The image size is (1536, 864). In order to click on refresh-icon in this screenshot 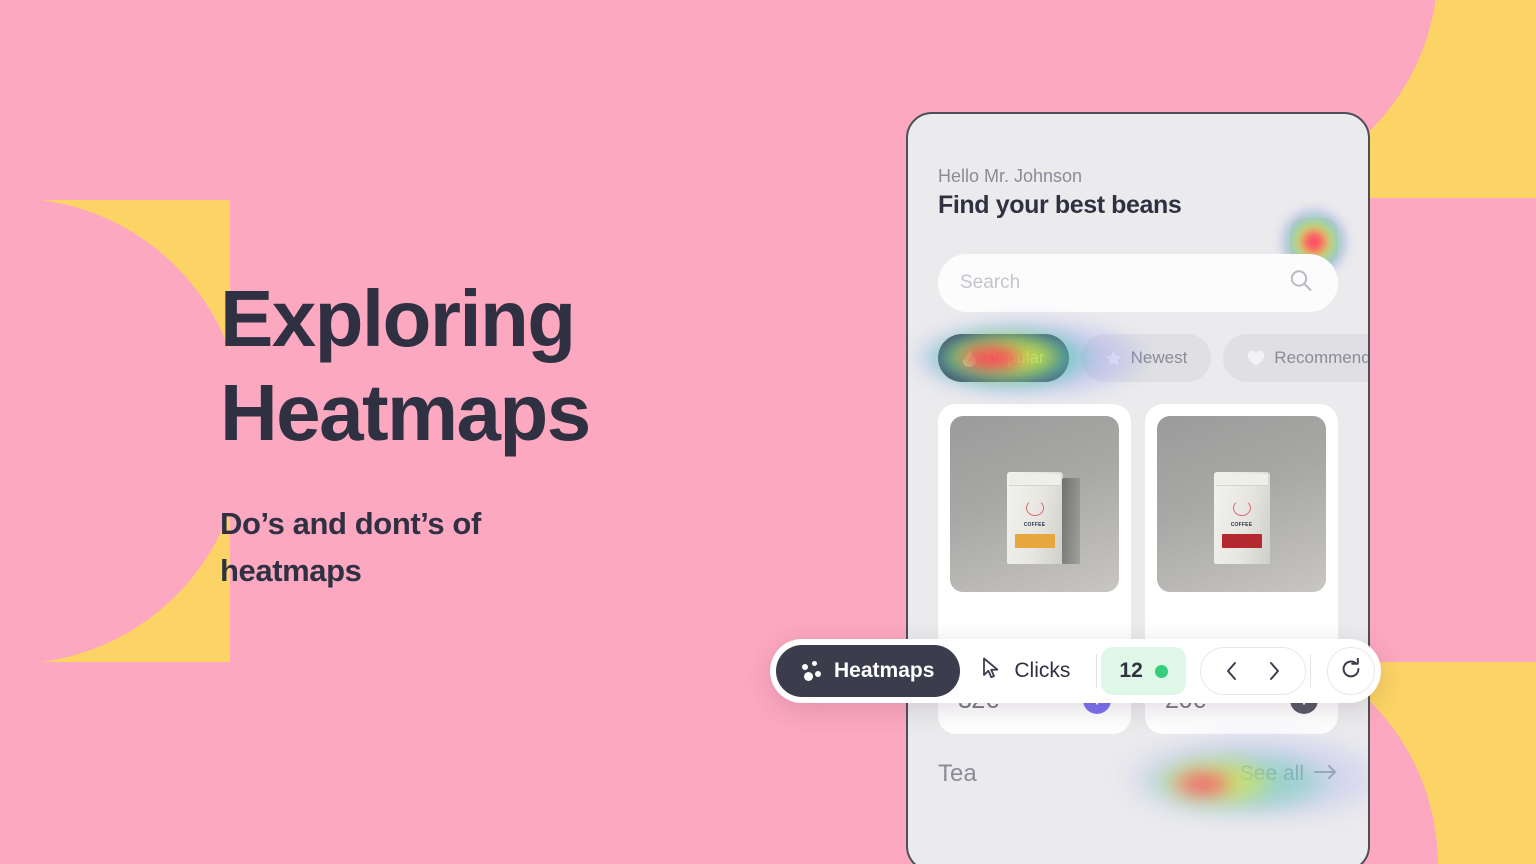, I will do `click(1351, 671)`.